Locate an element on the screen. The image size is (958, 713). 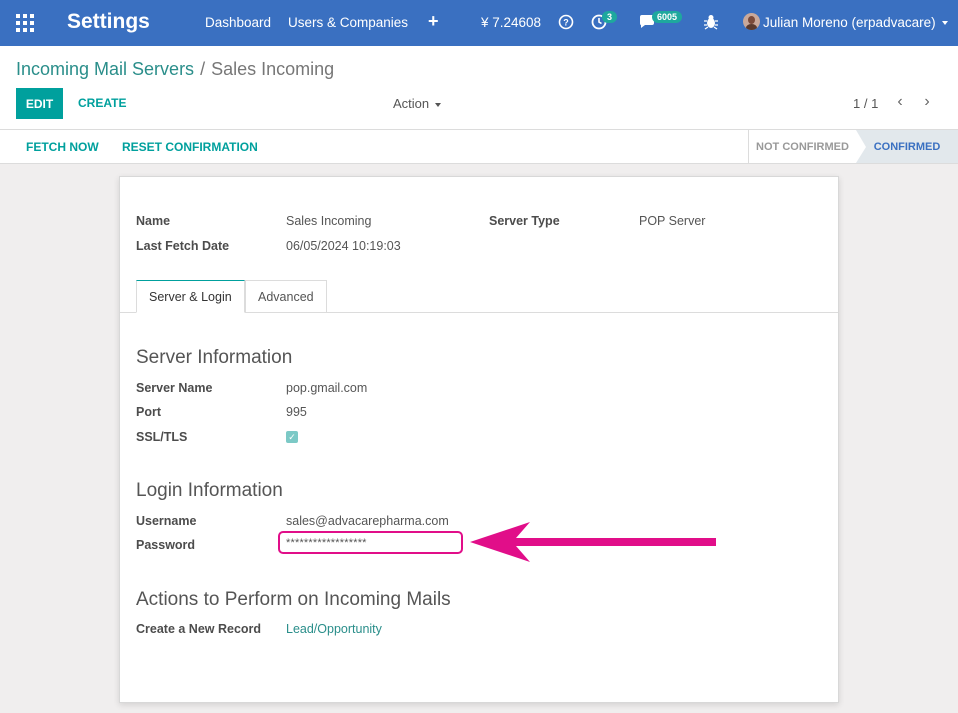
tab-advanced: Advanced is located at coordinates (286, 296).